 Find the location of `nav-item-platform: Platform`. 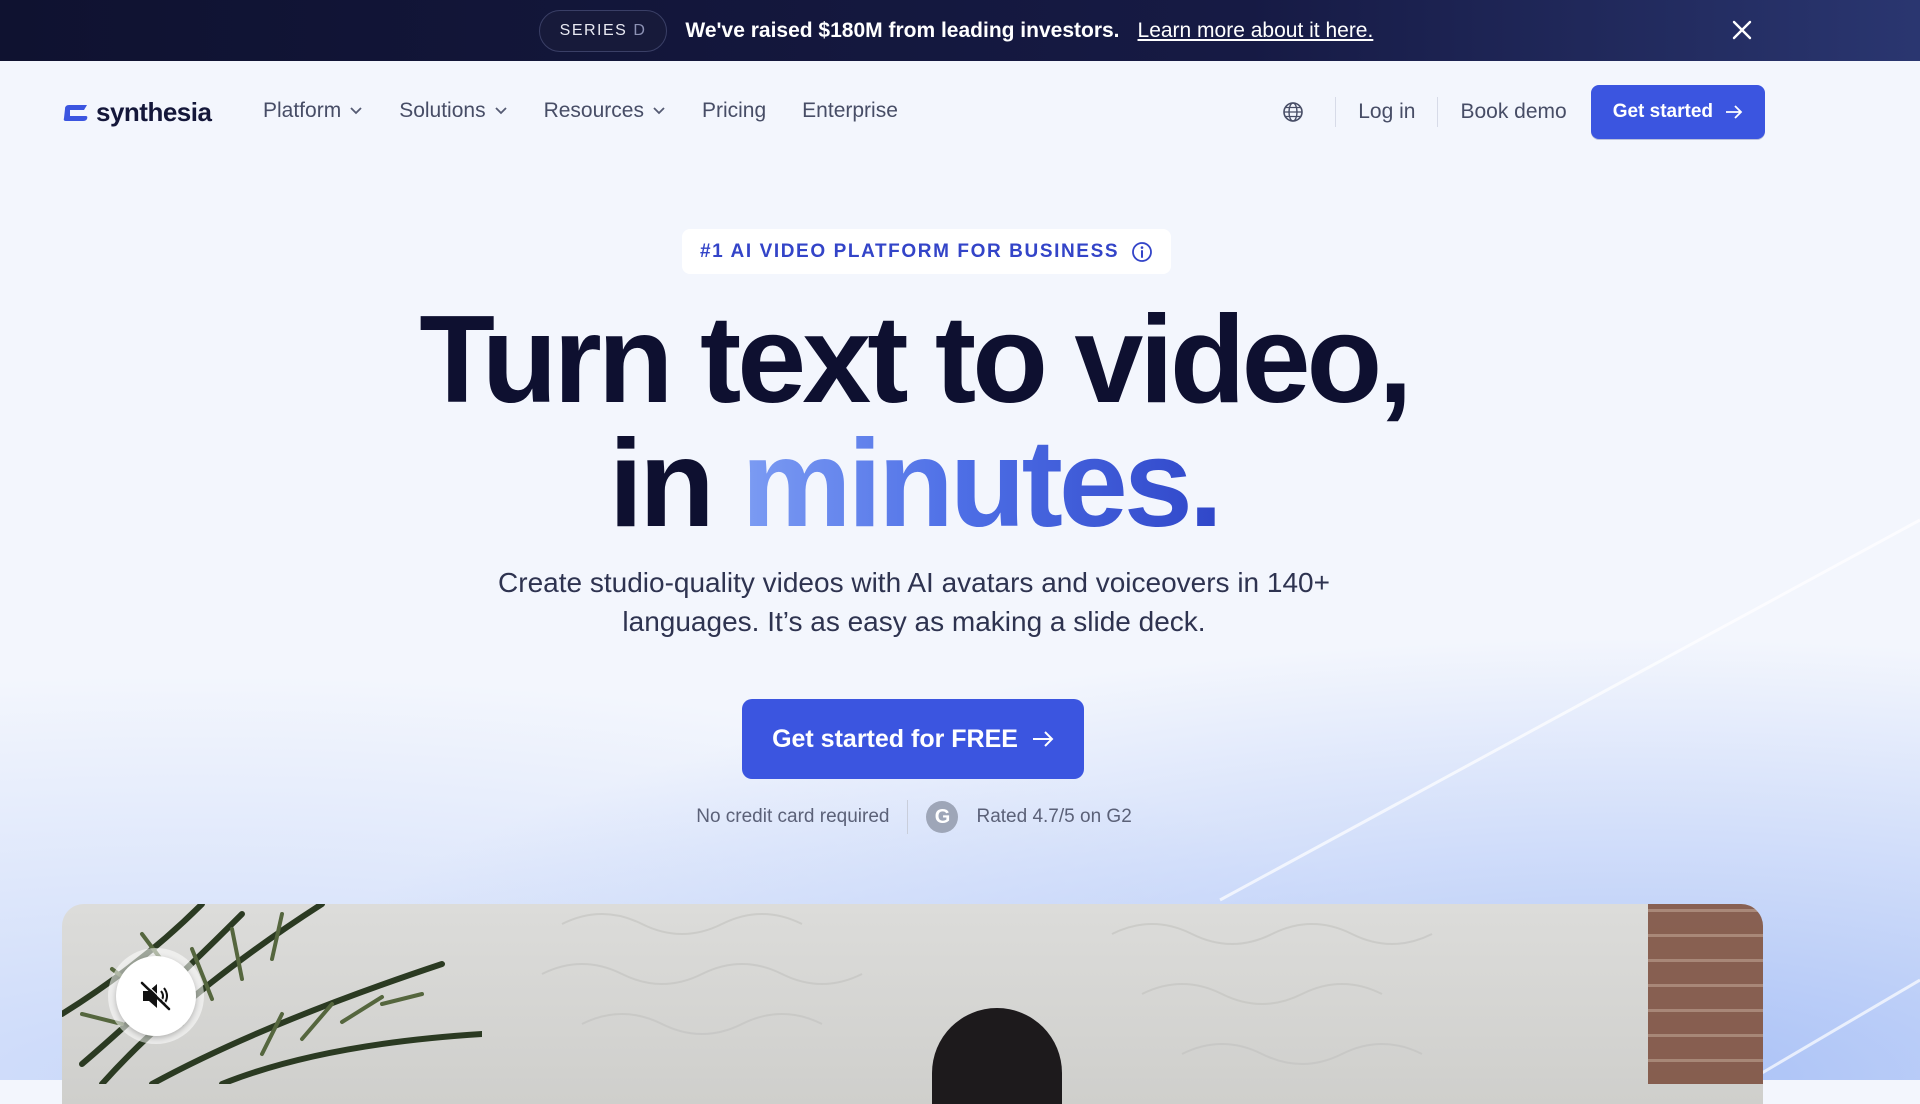

nav-item-platform: Platform is located at coordinates (313, 111).